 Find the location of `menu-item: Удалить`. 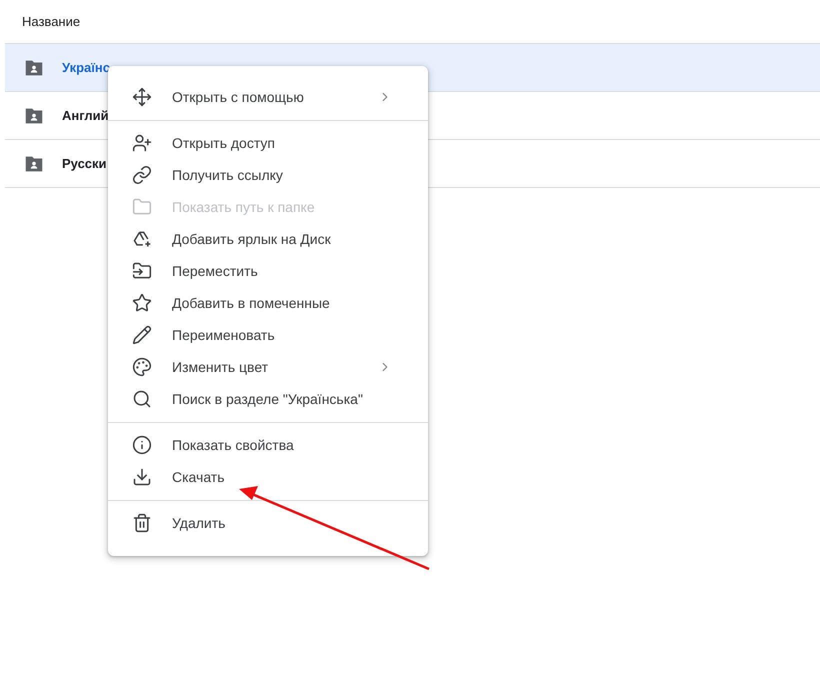

menu-item: Удалить is located at coordinates (268, 523).